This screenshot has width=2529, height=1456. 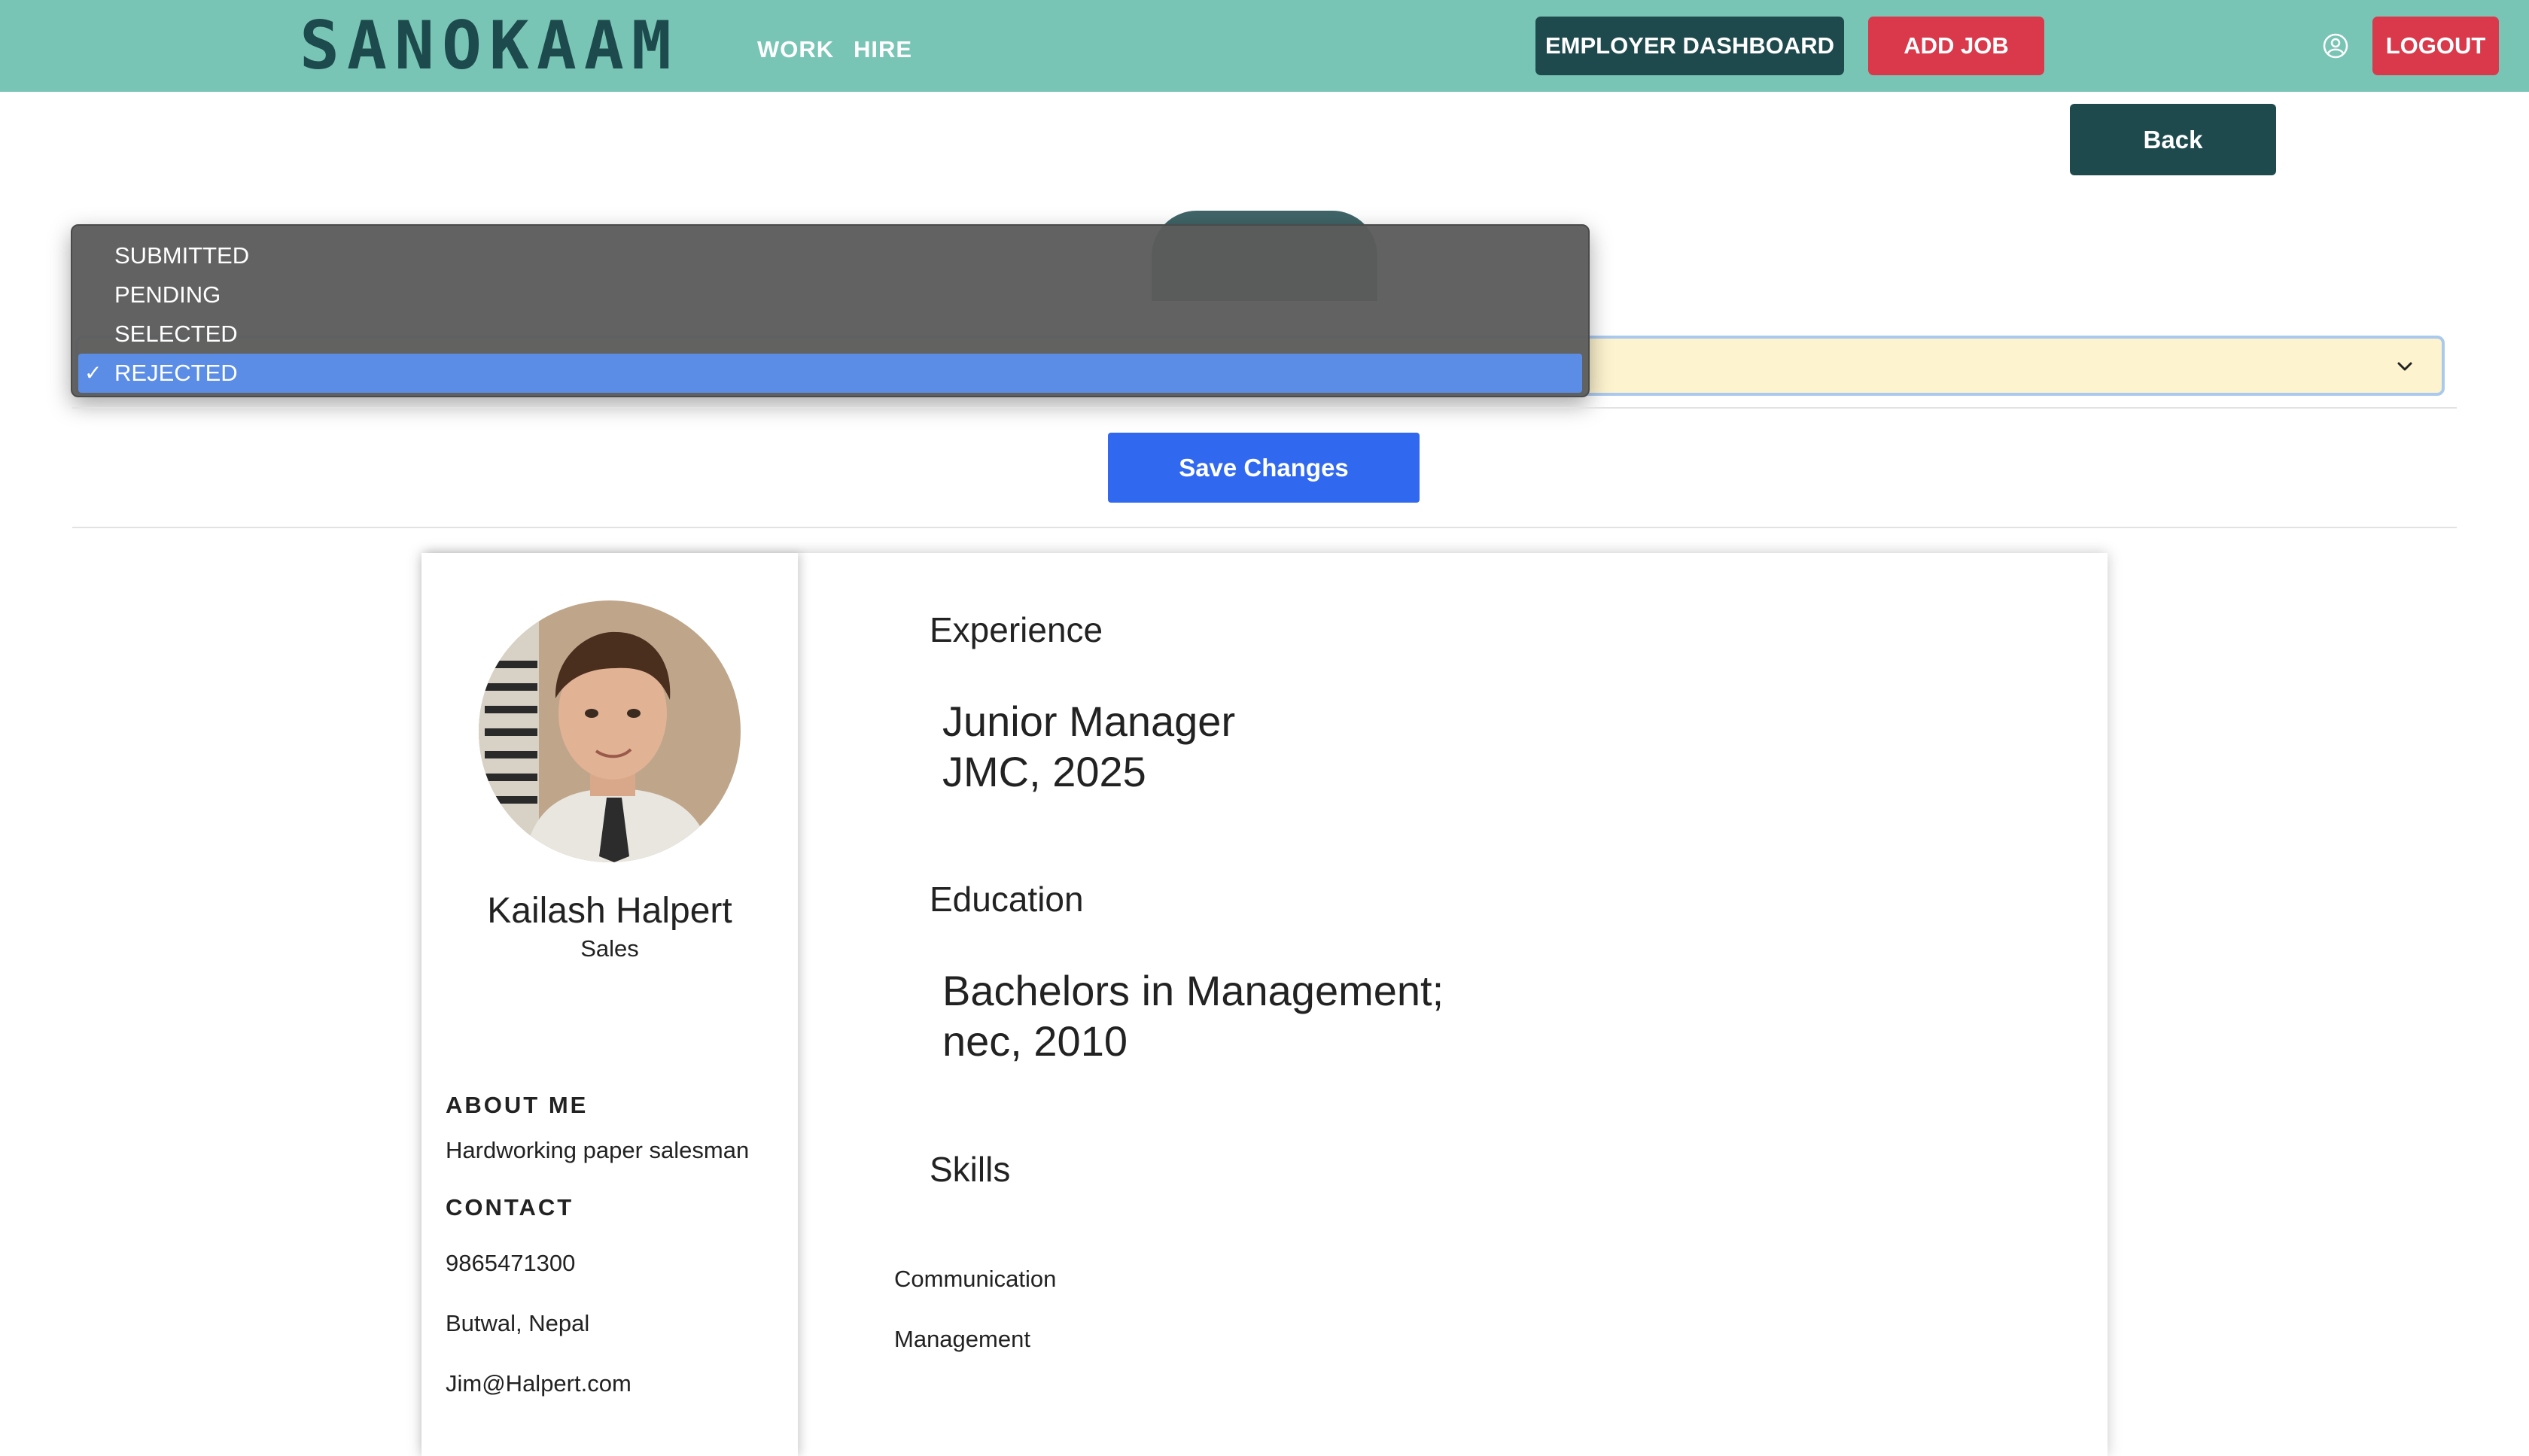 I want to click on brand-logo: SANOKAAM, so click(x=489, y=46).